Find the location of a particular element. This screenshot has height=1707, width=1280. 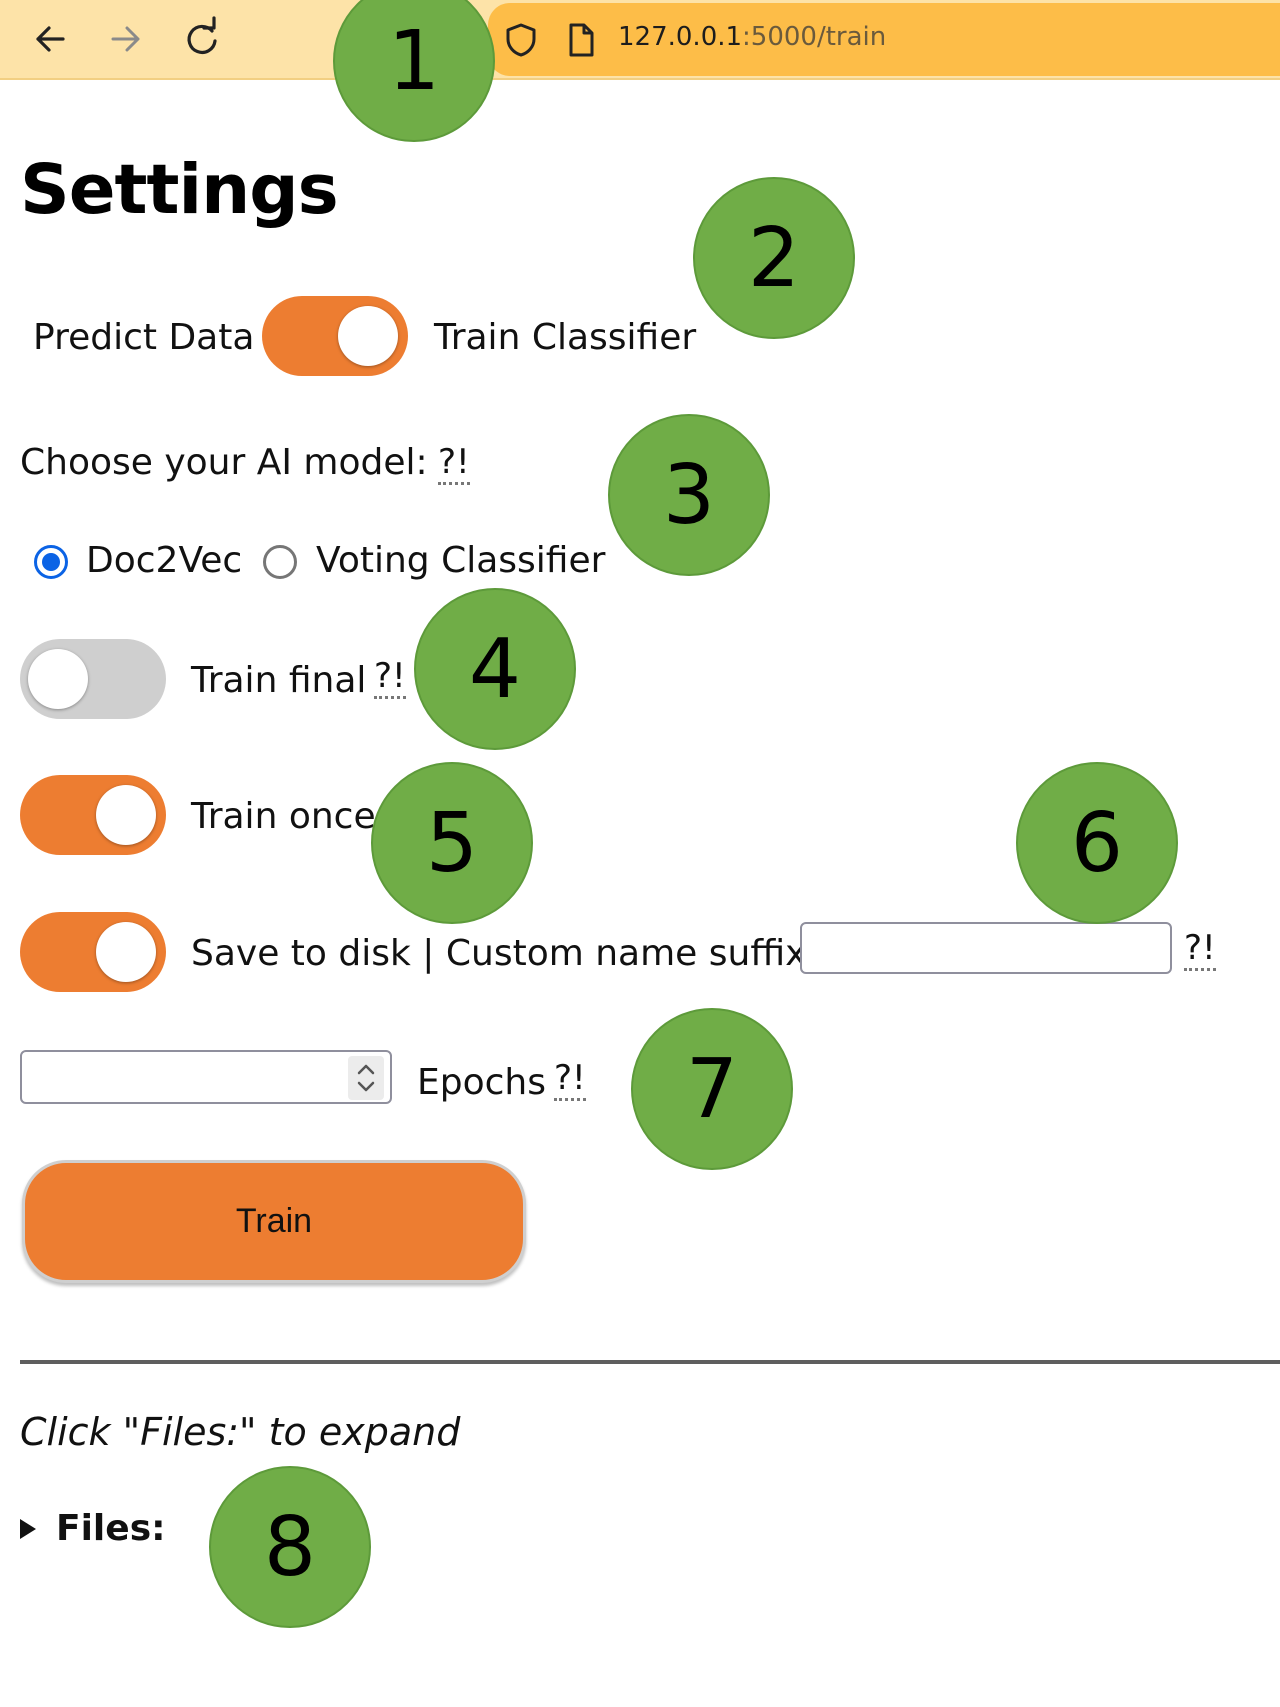

mode-toggle-knob is located at coordinates (368, 336).